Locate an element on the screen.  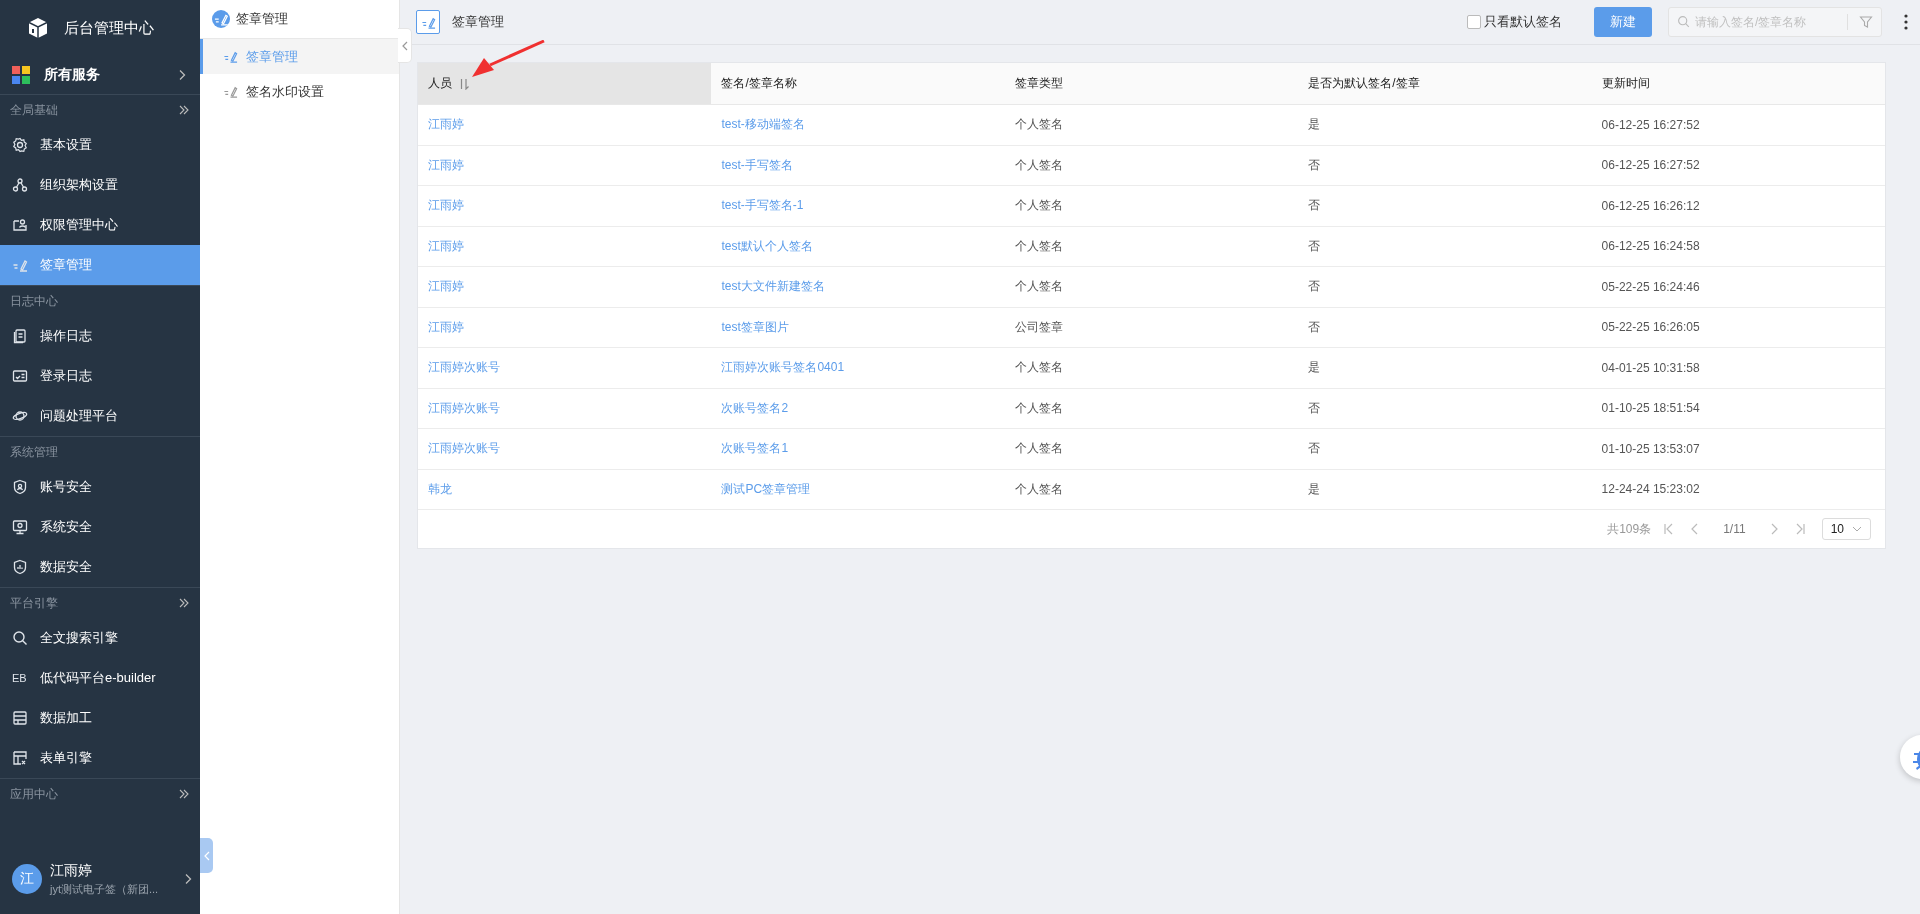
column-header: 签章类型 is located at coordinates (1151, 84).